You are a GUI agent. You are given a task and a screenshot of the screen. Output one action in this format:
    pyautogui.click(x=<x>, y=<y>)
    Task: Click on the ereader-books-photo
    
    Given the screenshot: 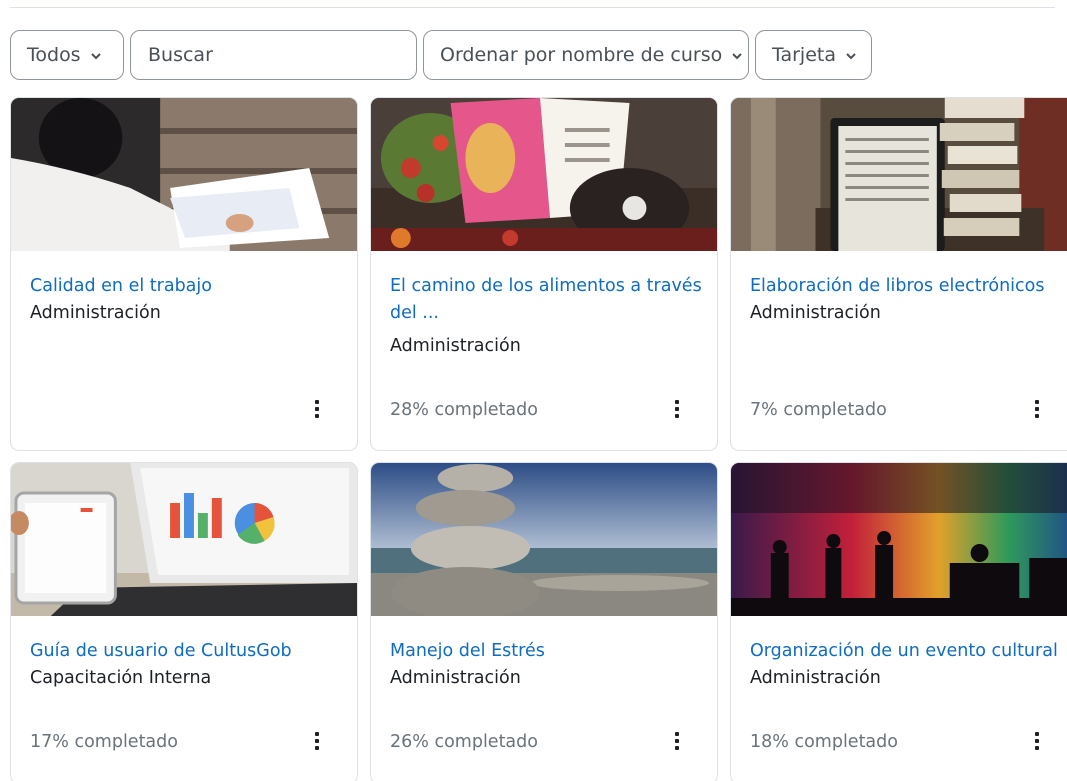 What is the action you would take?
    pyautogui.click(x=899, y=174)
    